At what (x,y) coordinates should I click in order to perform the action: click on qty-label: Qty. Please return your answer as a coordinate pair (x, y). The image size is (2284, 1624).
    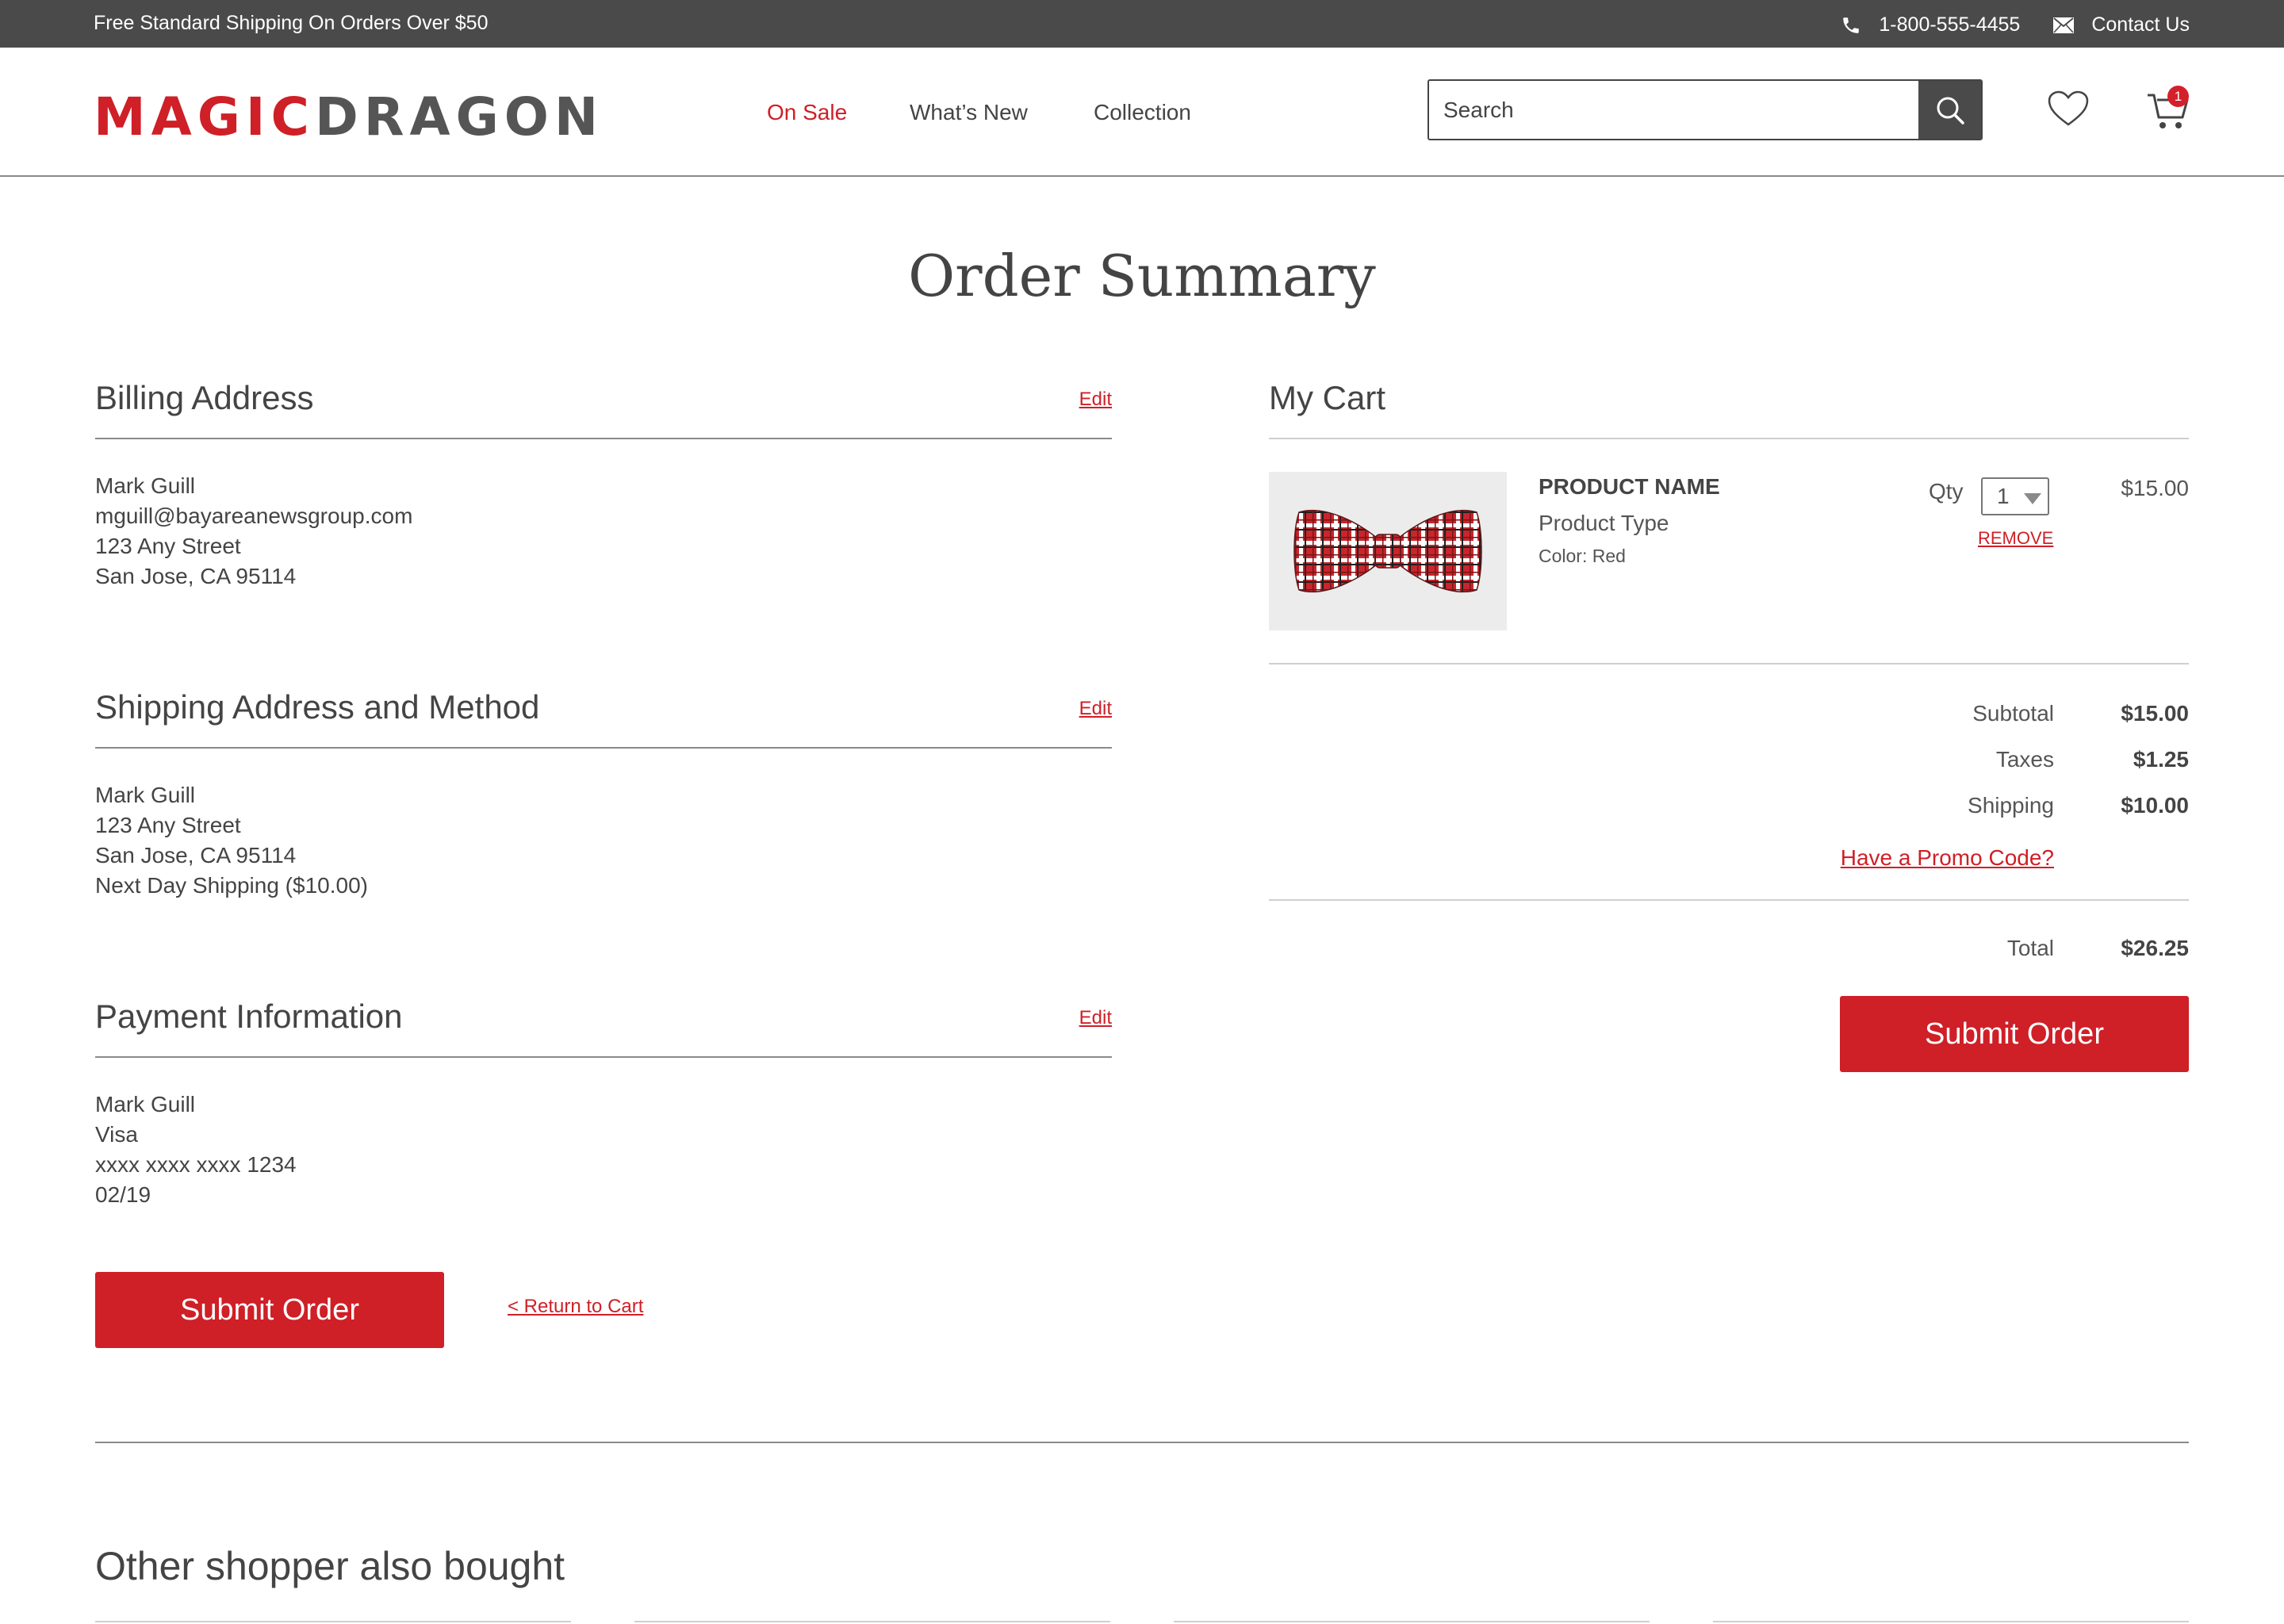
    Looking at the image, I should click on (1946, 491).